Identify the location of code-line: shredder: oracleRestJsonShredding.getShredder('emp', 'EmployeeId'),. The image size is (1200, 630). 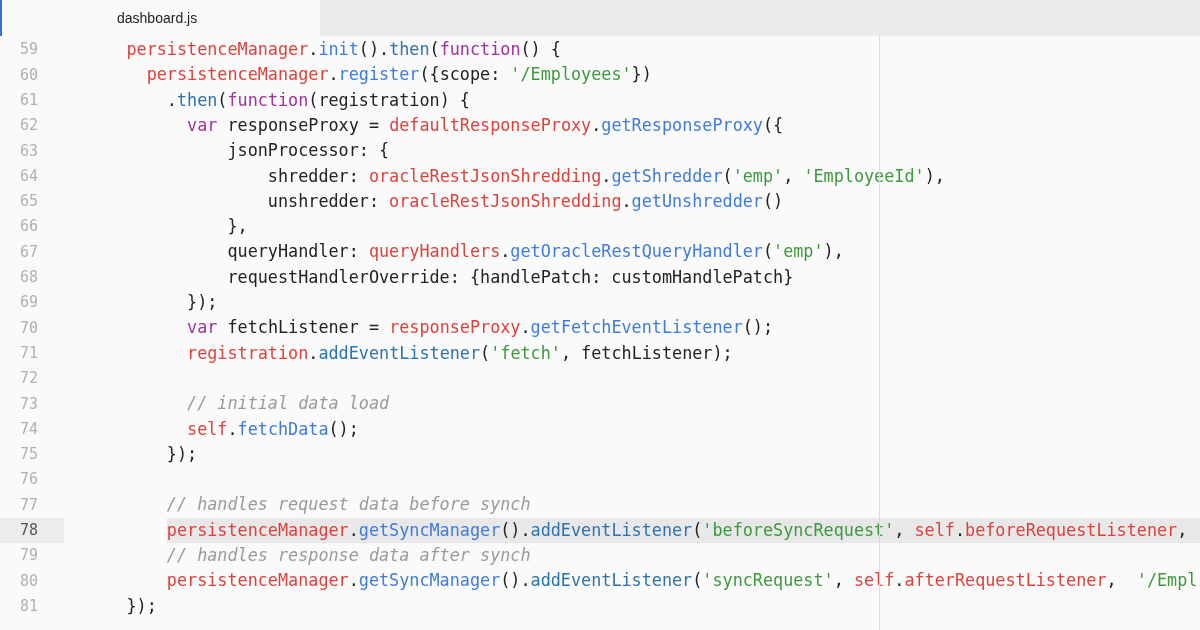
(606, 176).